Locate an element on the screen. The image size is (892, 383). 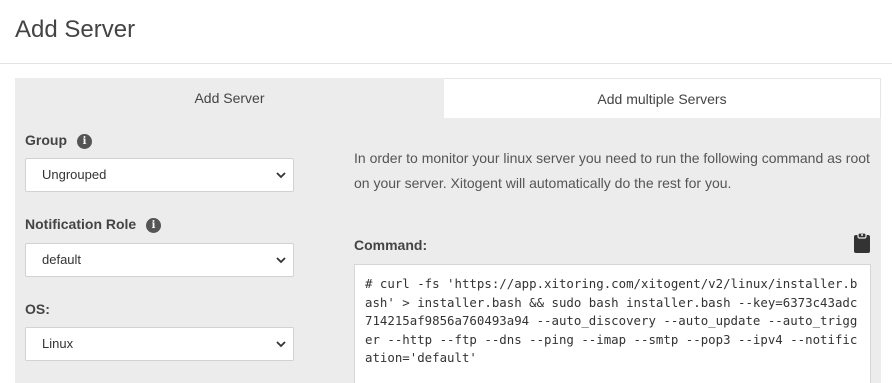
group-select-value: Ungrouped is located at coordinates (74, 174).